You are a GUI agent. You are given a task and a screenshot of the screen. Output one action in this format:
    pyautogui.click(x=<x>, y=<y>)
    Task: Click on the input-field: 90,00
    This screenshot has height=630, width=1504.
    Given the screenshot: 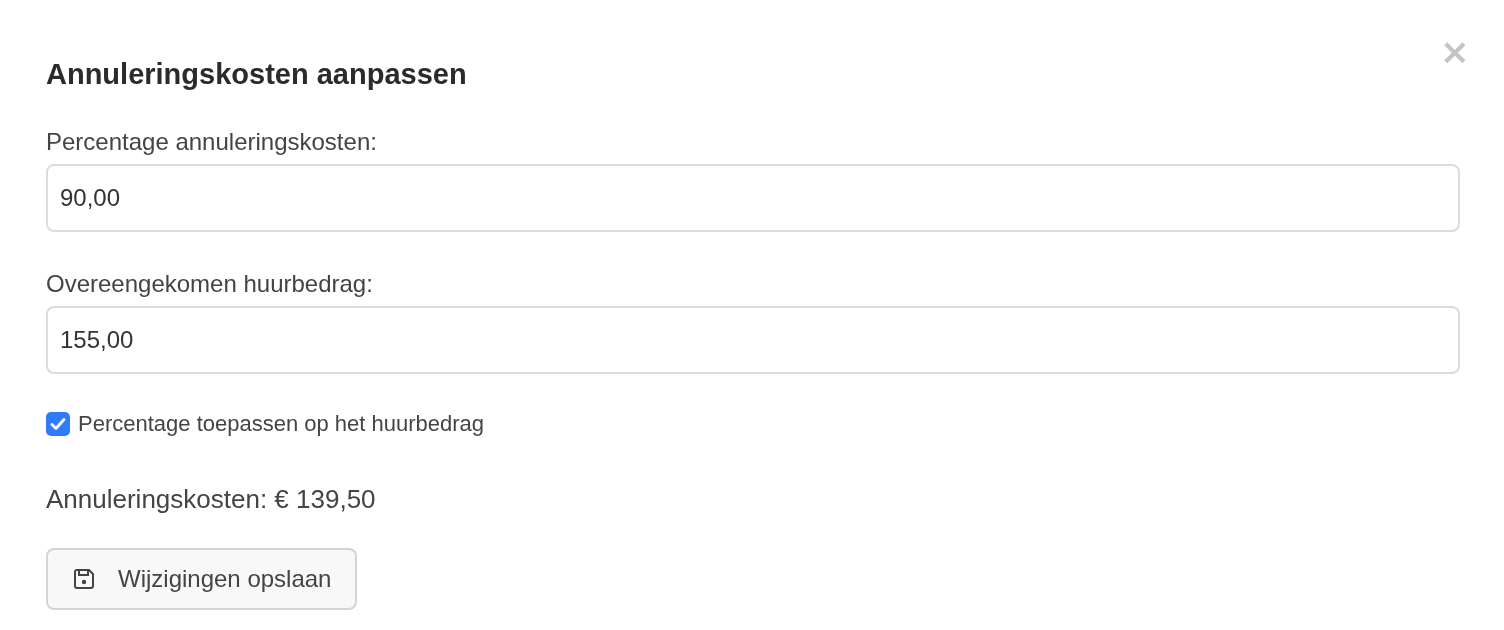 What is the action you would take?
    pyautogui.click(x=753, y=198)
    